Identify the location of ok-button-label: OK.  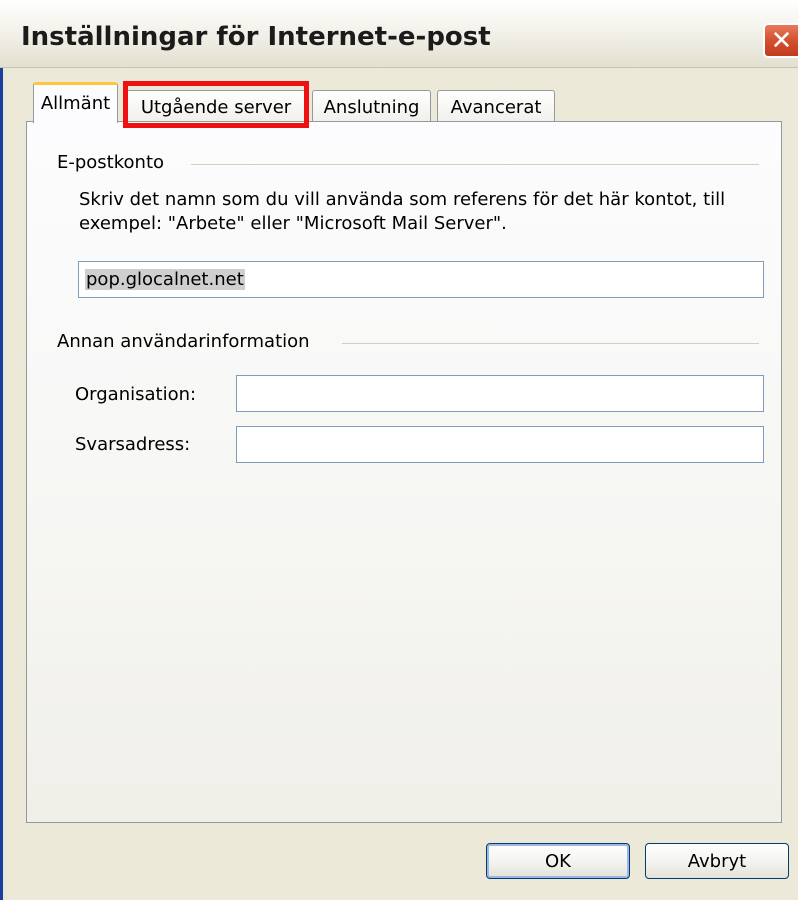
(558, 861).